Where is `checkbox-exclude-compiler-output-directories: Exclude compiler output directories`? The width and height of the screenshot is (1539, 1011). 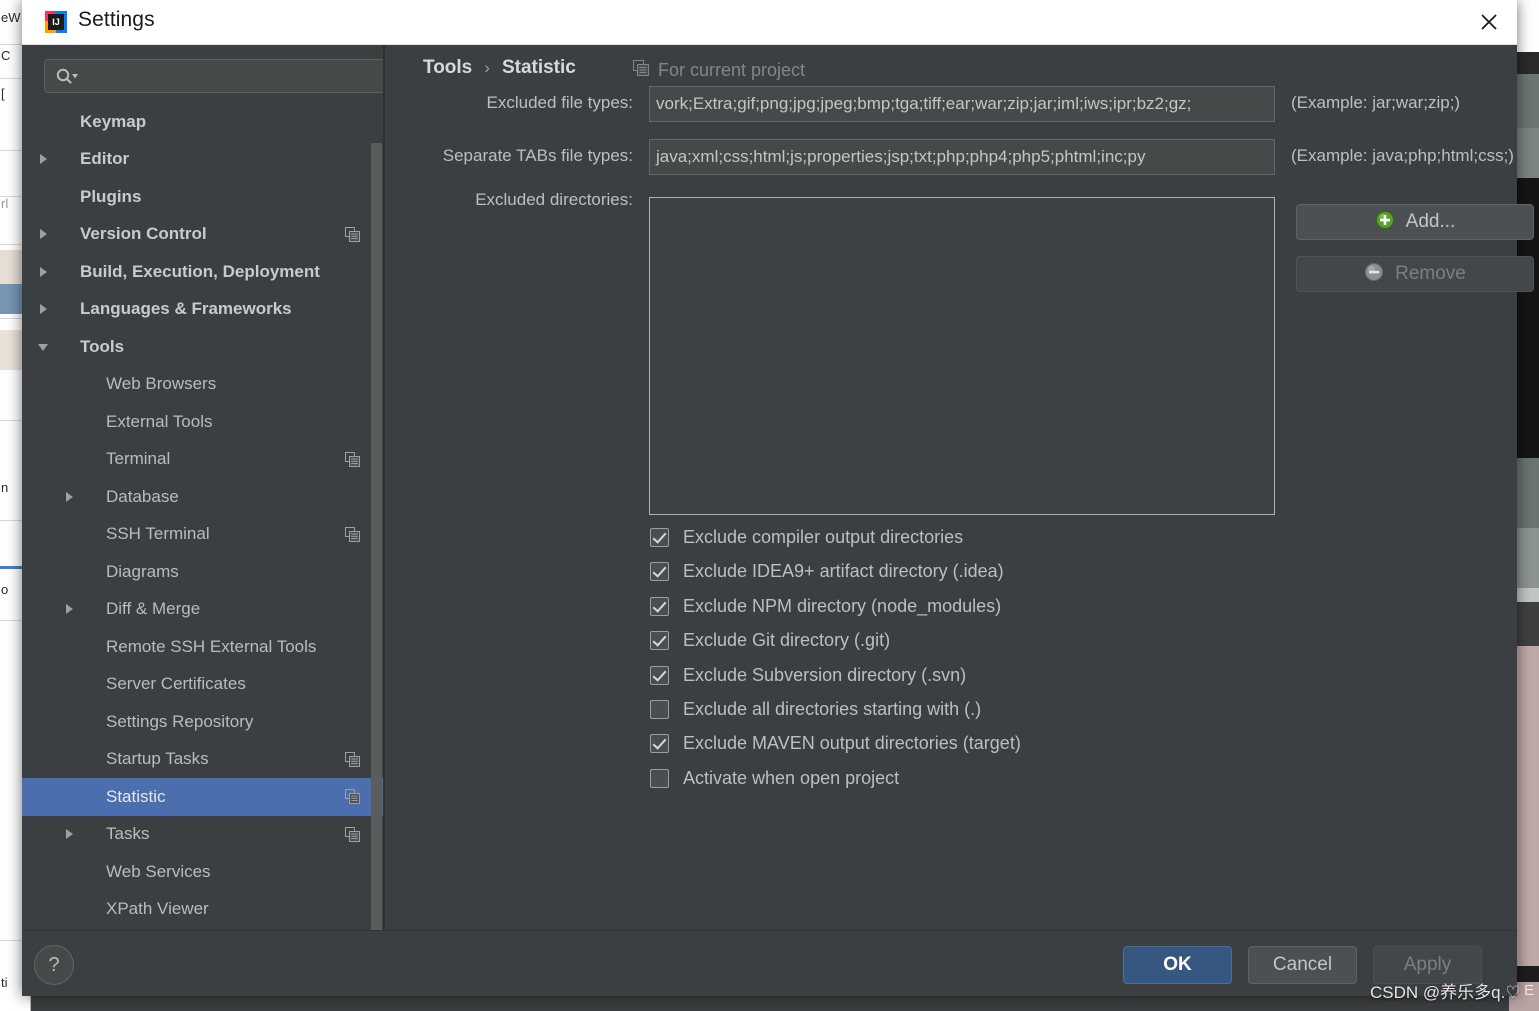 checkbox-exclude-compiler-output-directories: Exclude compiler output directories is located at coordinates (806, 537).